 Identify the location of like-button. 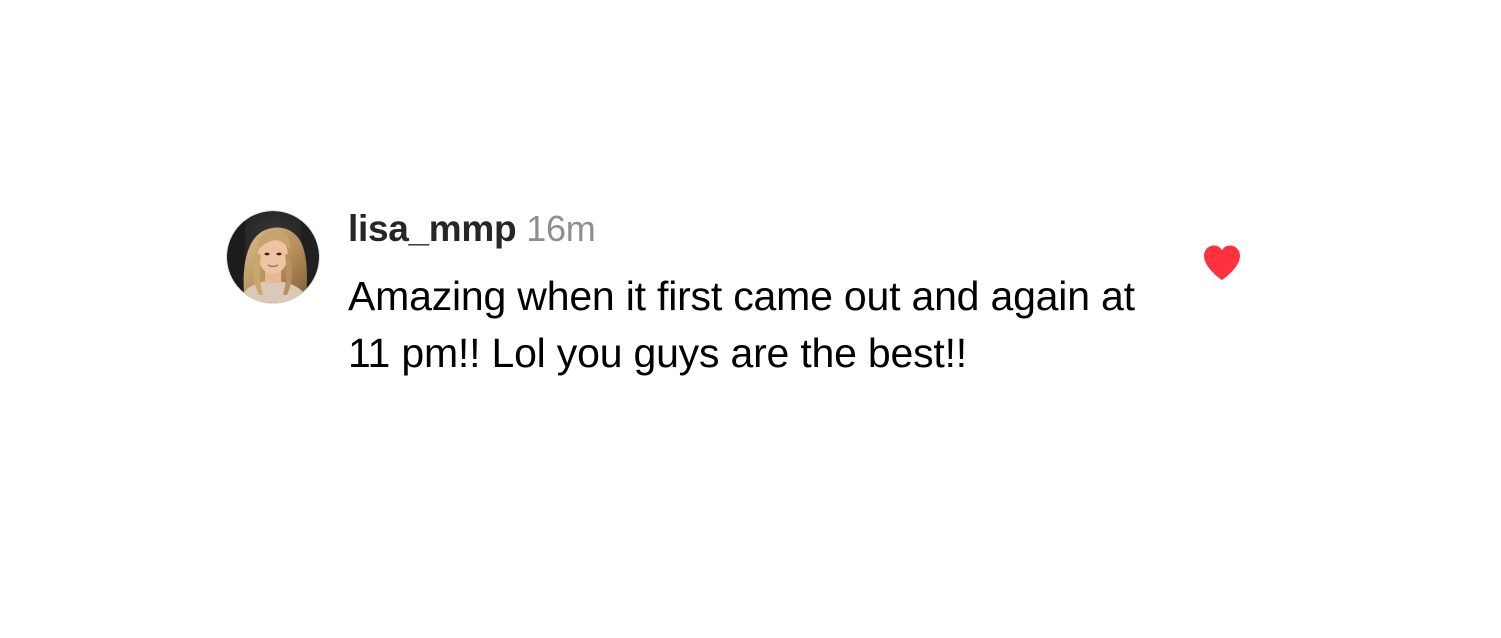
(1222, 263).